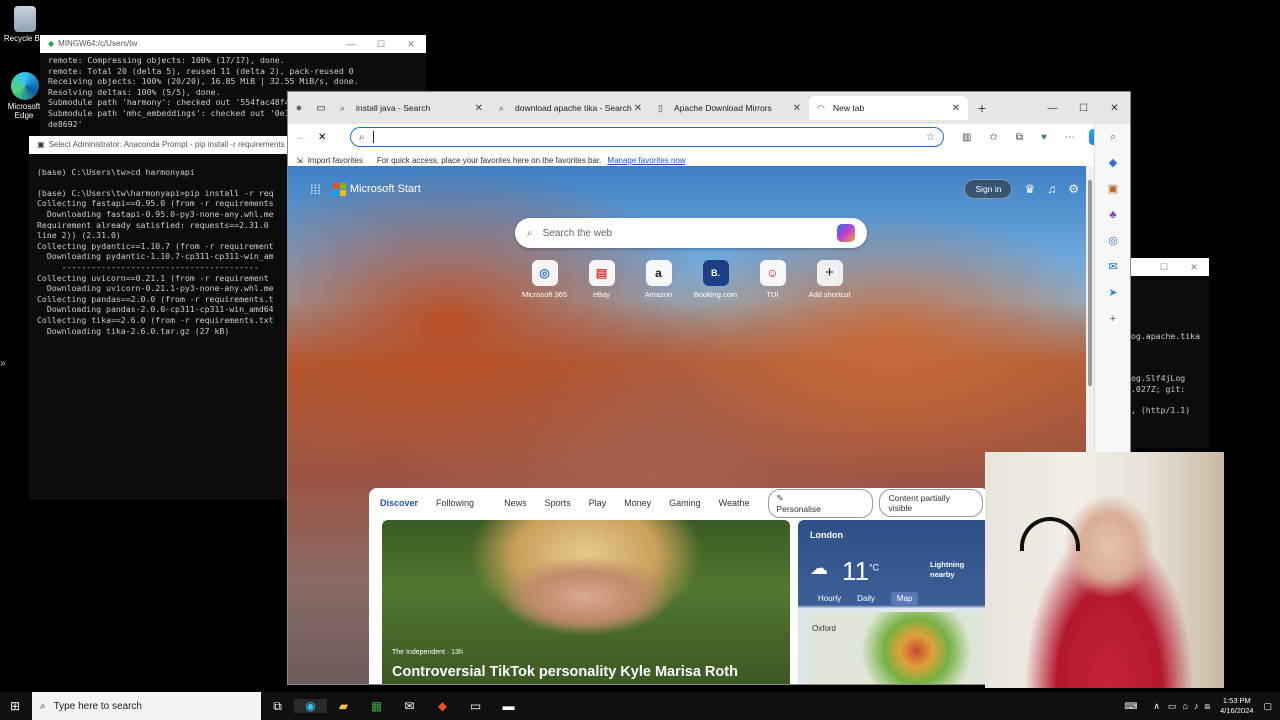 The height and width of the screenshot is (720, 1280). I want to click on git-gui-icon: ◆, so click(442, 706).